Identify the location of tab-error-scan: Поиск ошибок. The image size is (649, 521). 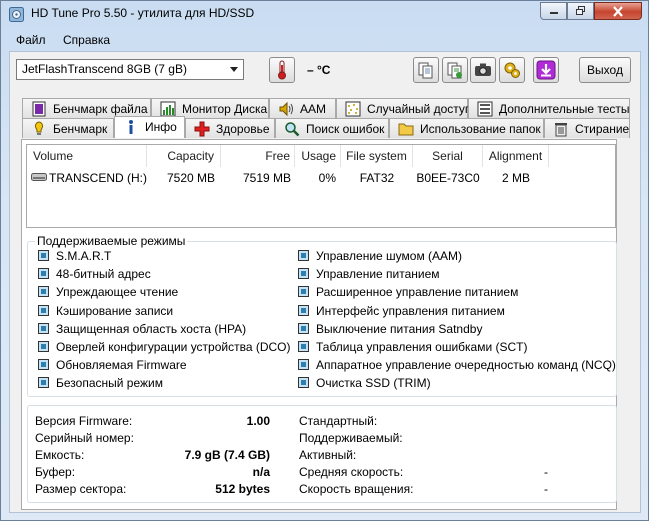
(332, 128).